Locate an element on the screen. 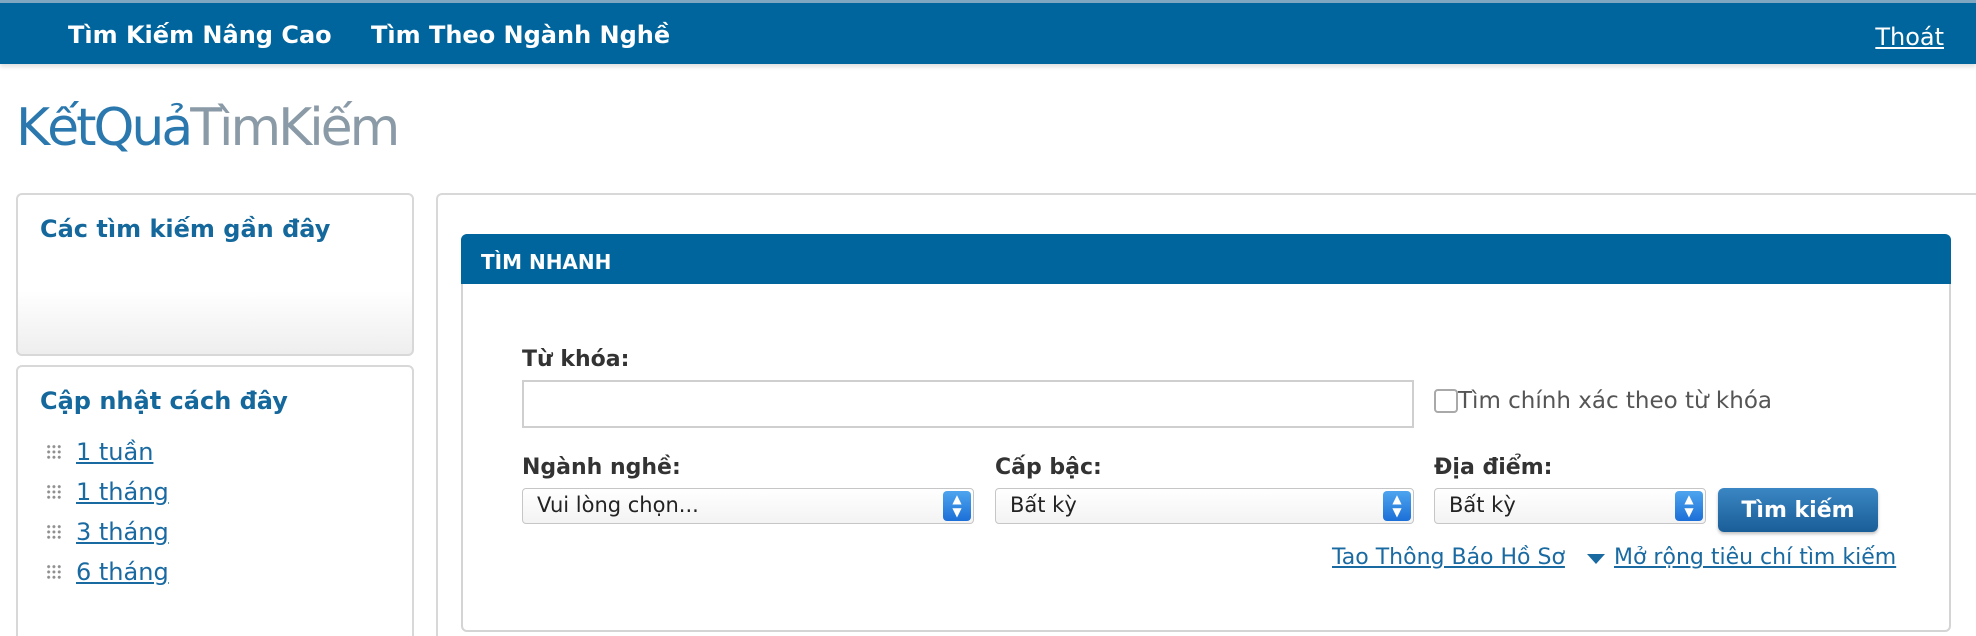 This screenshot has height=636, width=1976. exact-match-option: Tìm chính xác theo từ khóa is located at coordinates (1603, 401).